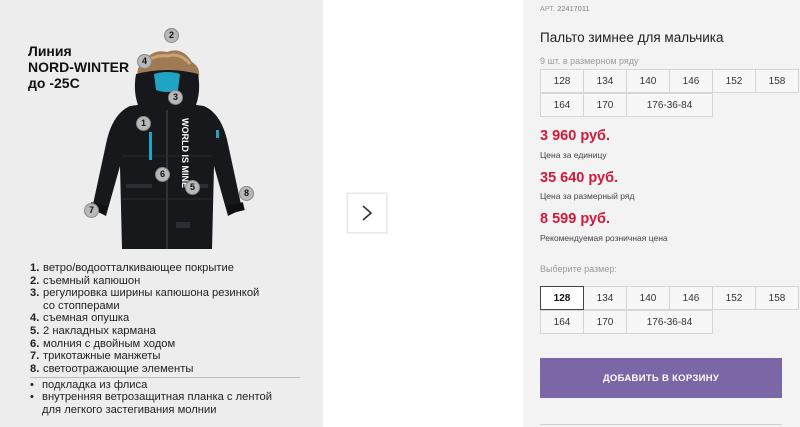 The image size is (800, 427). I want to click on feature-number: 5., so click(35, 330).